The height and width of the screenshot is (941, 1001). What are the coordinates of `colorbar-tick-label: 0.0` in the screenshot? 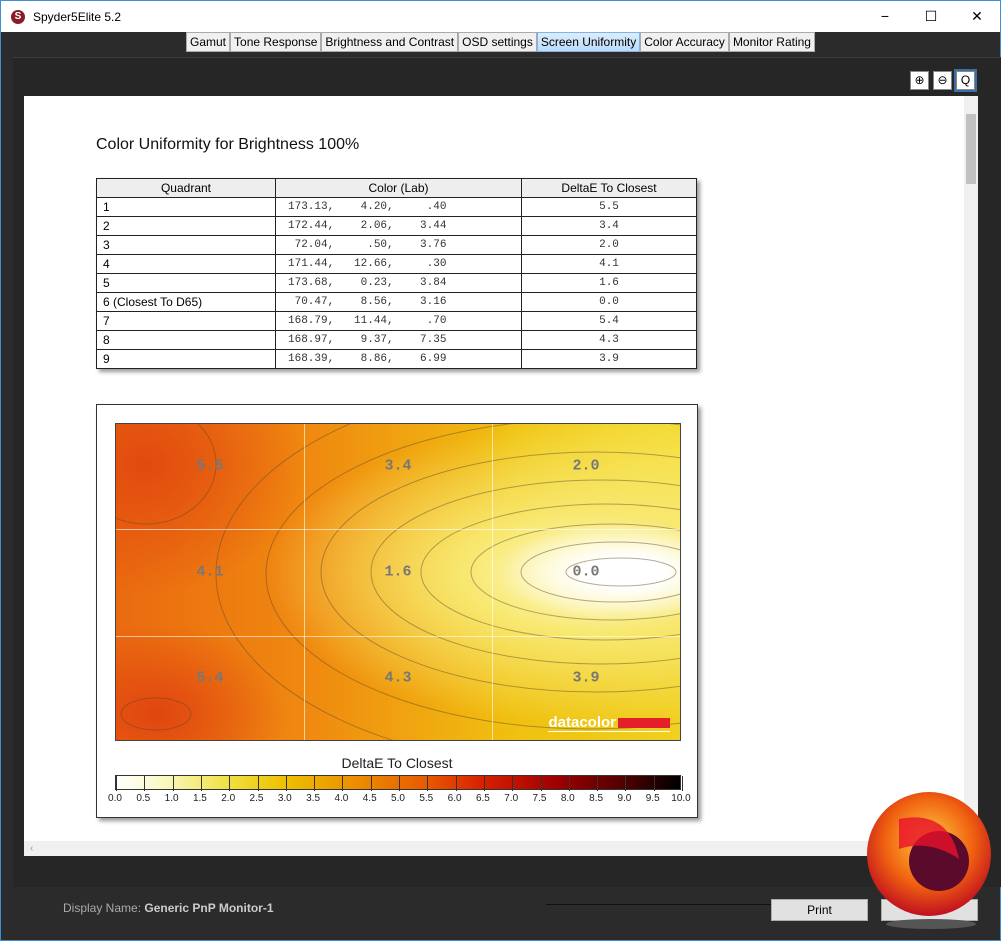 It's located at (115, 798).